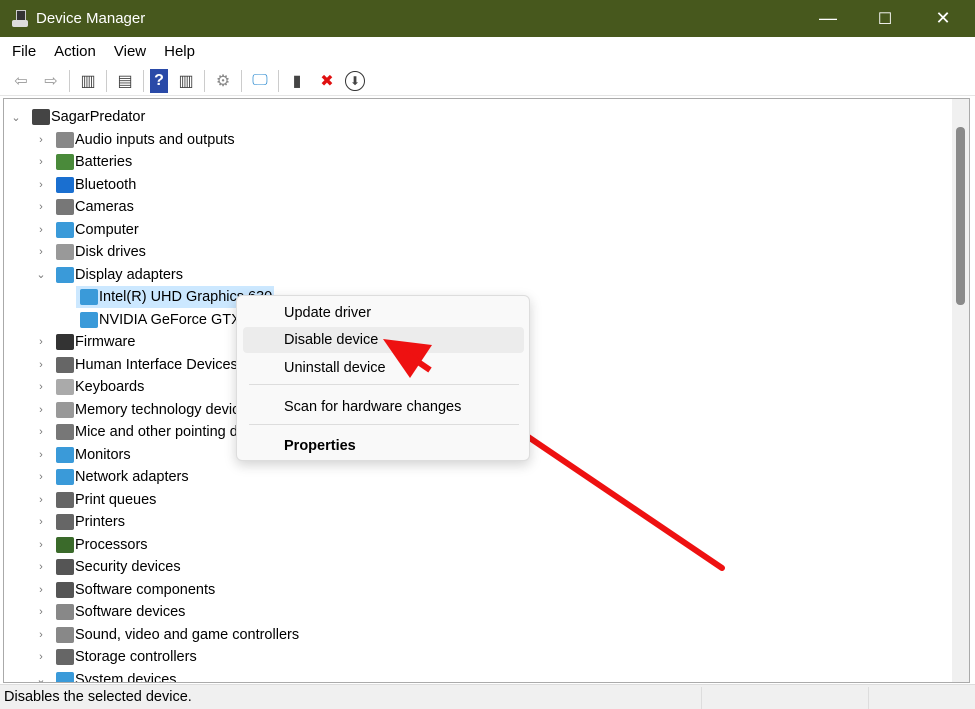 This screenshot has height=709, width=975. What do you see at coordinates (98, 697) in the screenshot?
I see `status-text: Disables the selected device.` at bounding box center [98, 697].